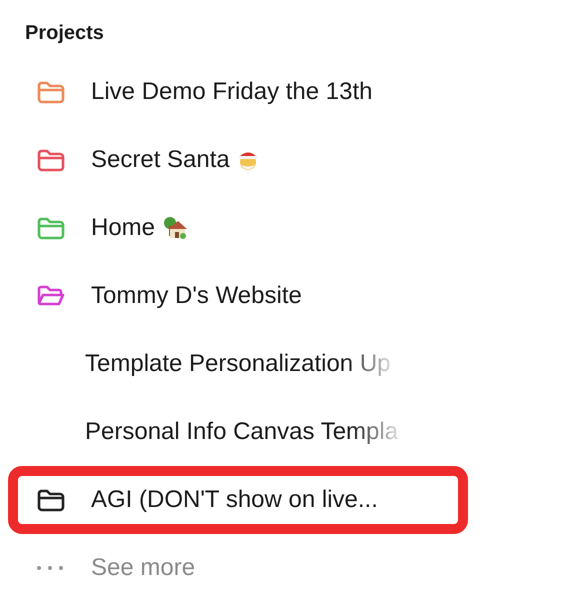  I want to click on more-icon, so click(50, 568).